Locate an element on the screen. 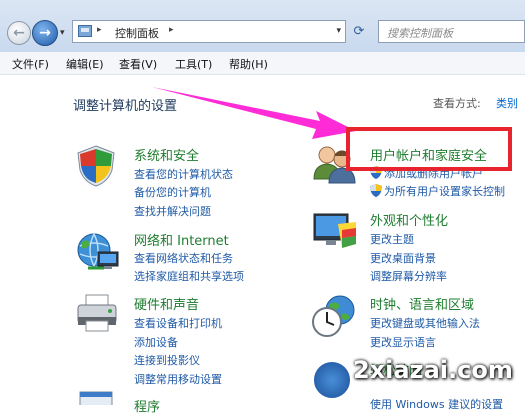 The width and height of the screenshot is (525, 415). uac-shield-icon is located at coordinates (376, 190).